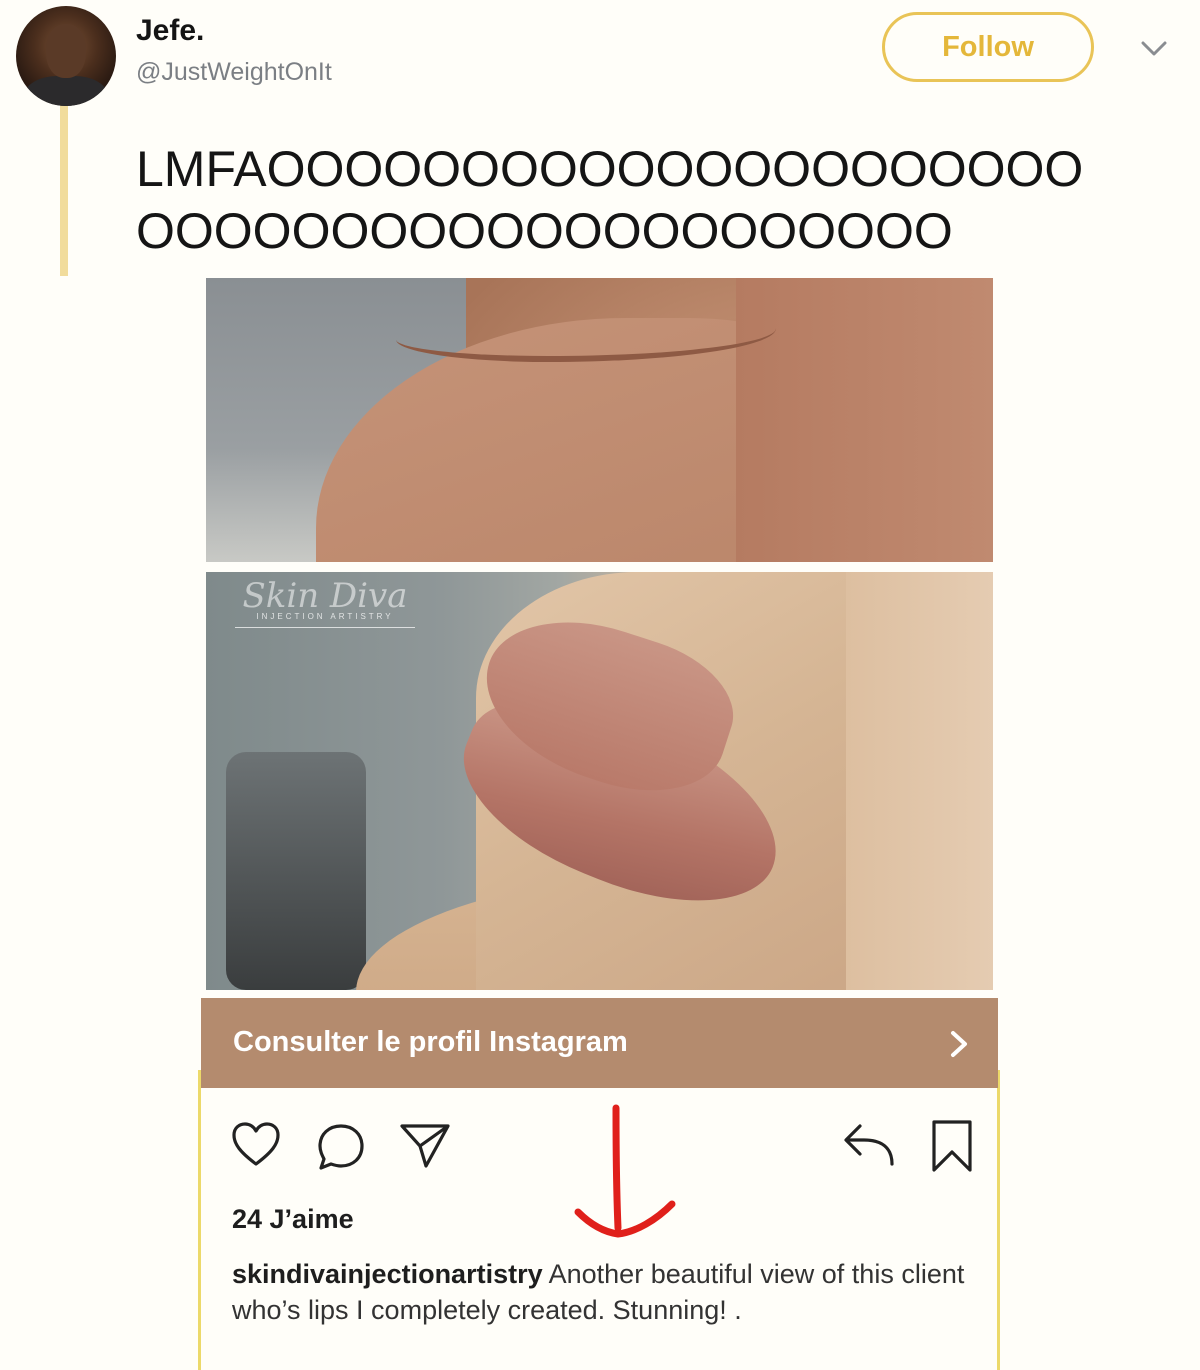 Image resolution: width=1200 pixels, height=1370 pixels. What do you see at coordinates (867, 1144) in the screenshot?
I see `reply-icon` at bounding box center [867, 1144].